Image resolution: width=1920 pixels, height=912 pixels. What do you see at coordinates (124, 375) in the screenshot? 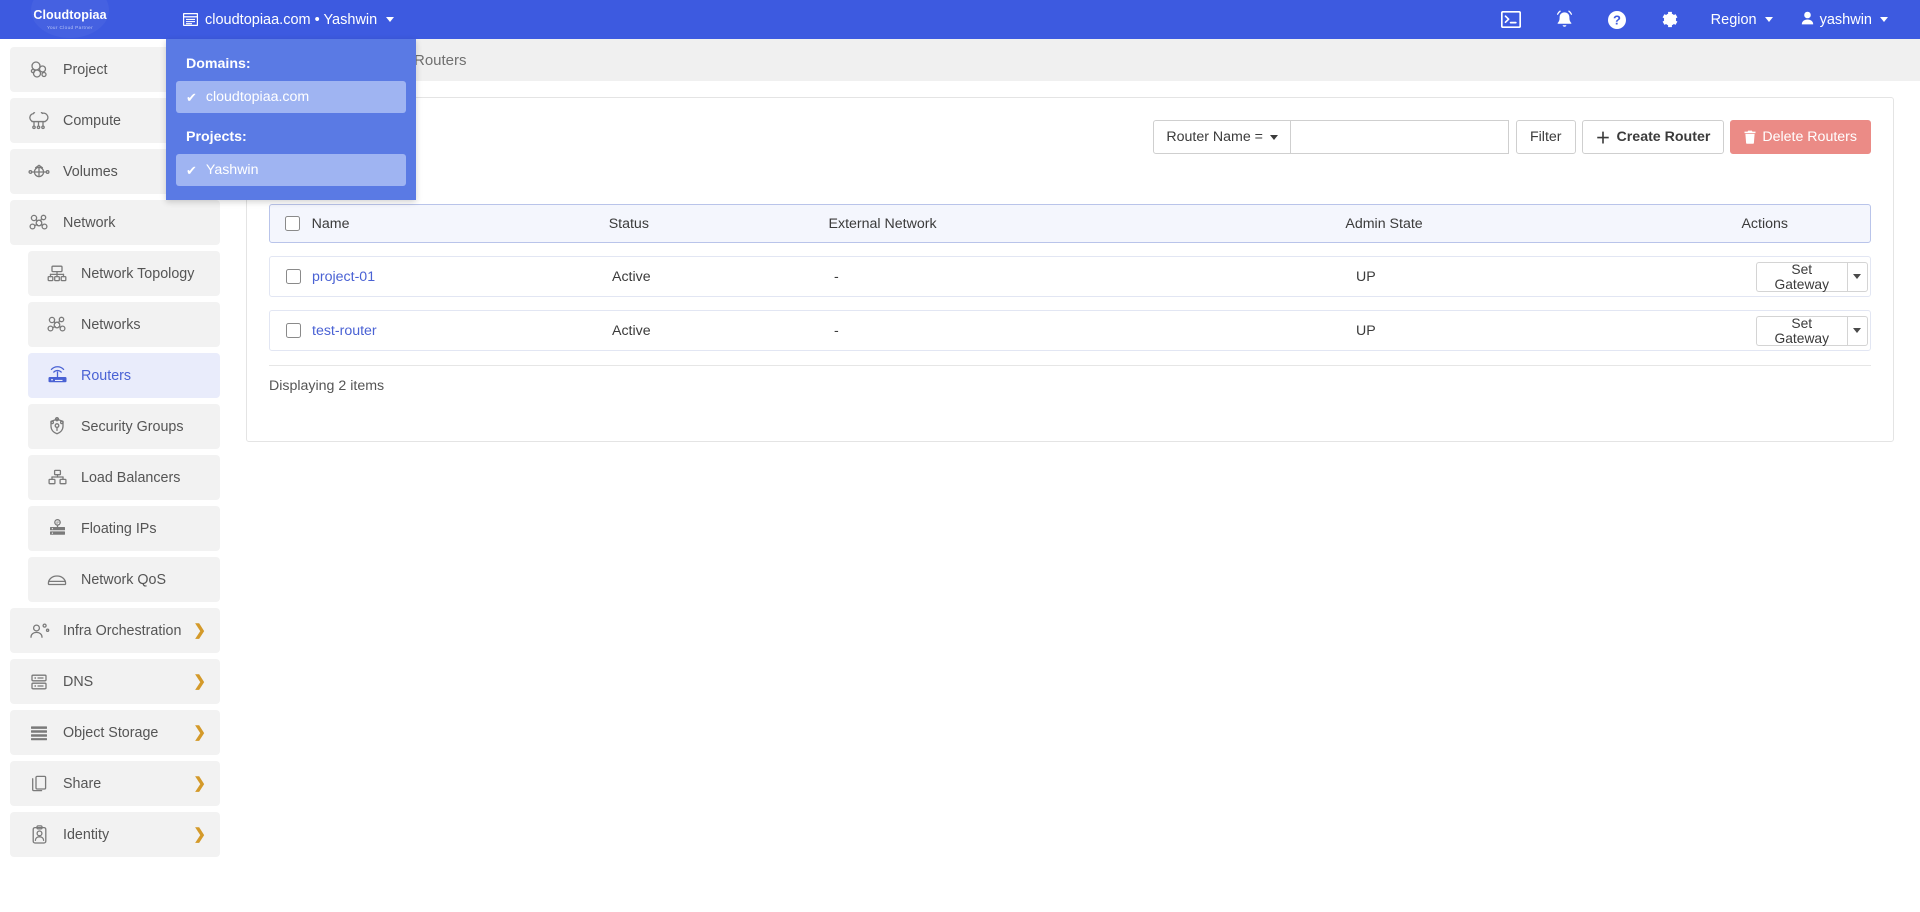
I see `sidebar-item-routers: Routers` at bounding box center [124, 375].